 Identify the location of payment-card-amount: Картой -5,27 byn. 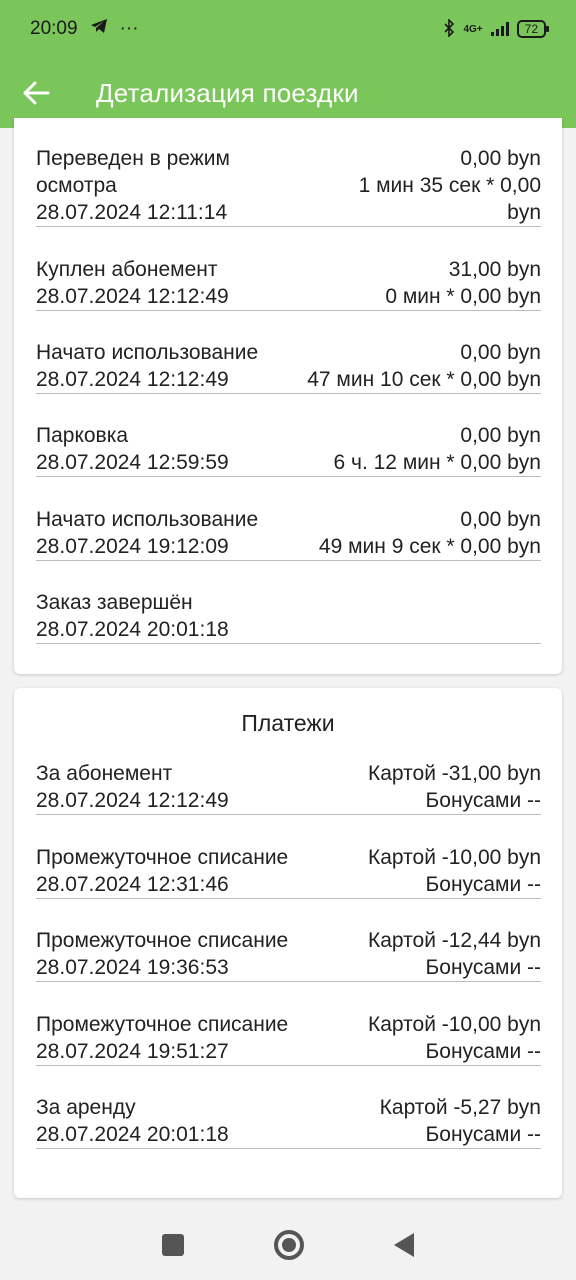
(460, 1107).